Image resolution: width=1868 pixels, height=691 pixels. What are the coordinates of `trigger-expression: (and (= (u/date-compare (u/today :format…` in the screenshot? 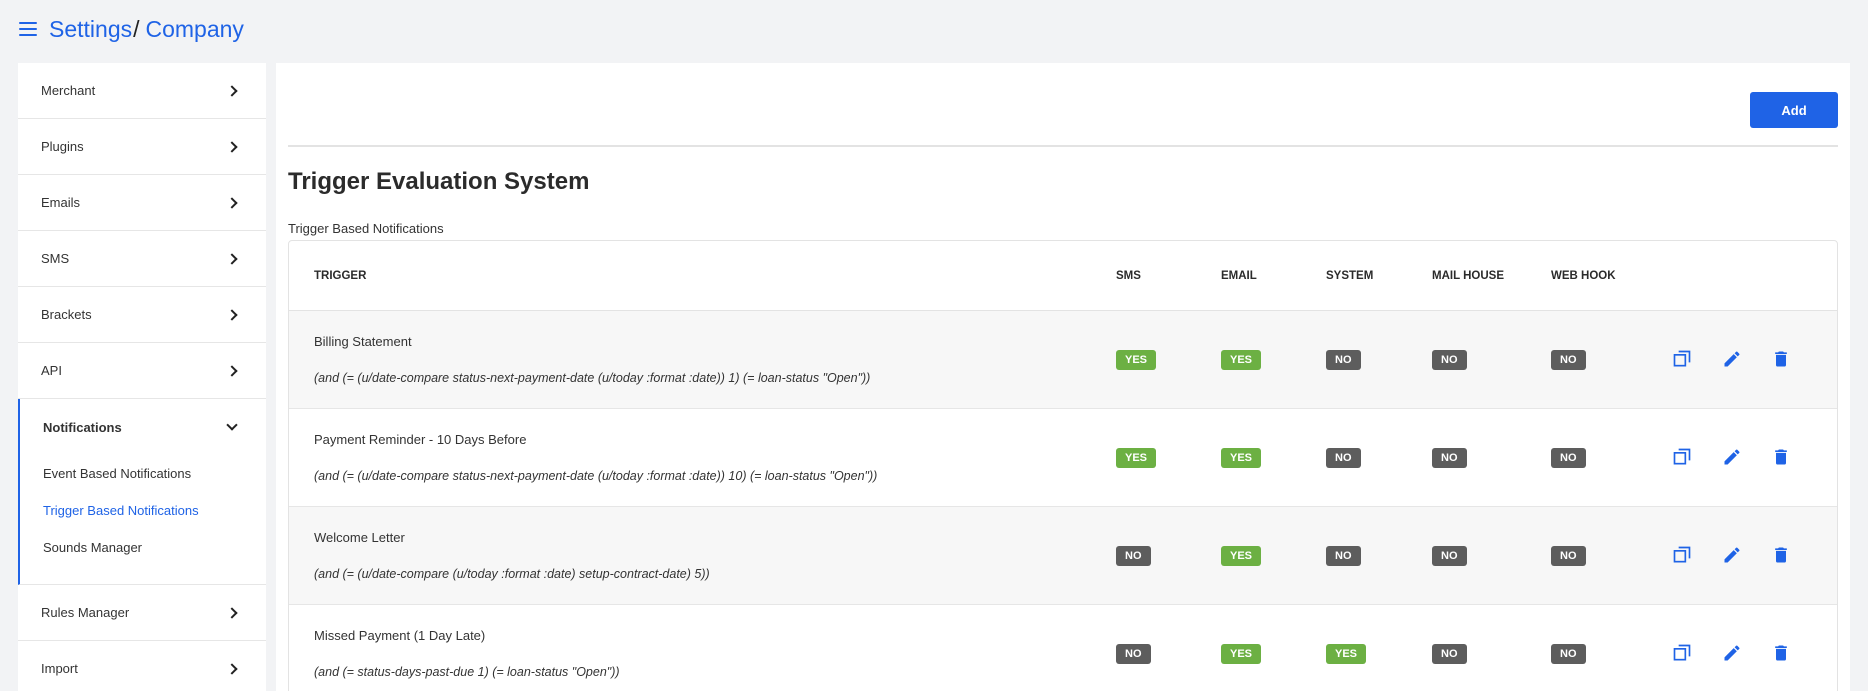 It's located at (512, 574).